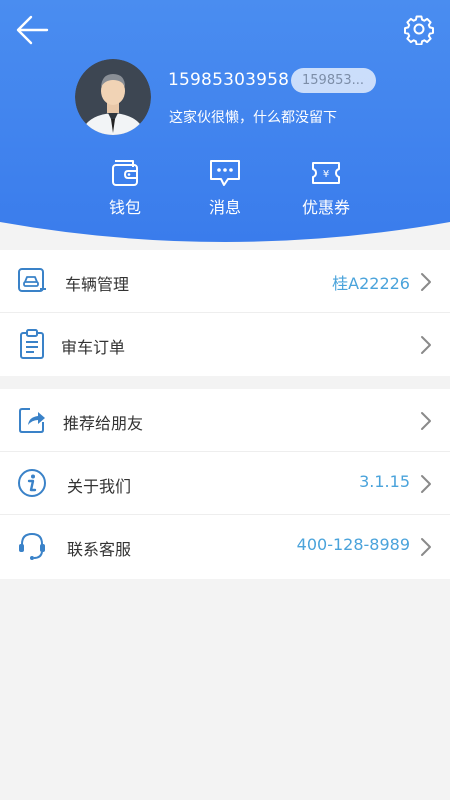 The height and width of the screenshot is (800, 450). Describe the element at coordinates (225, 173) in the screenshot. I see `message-icon` at that location.